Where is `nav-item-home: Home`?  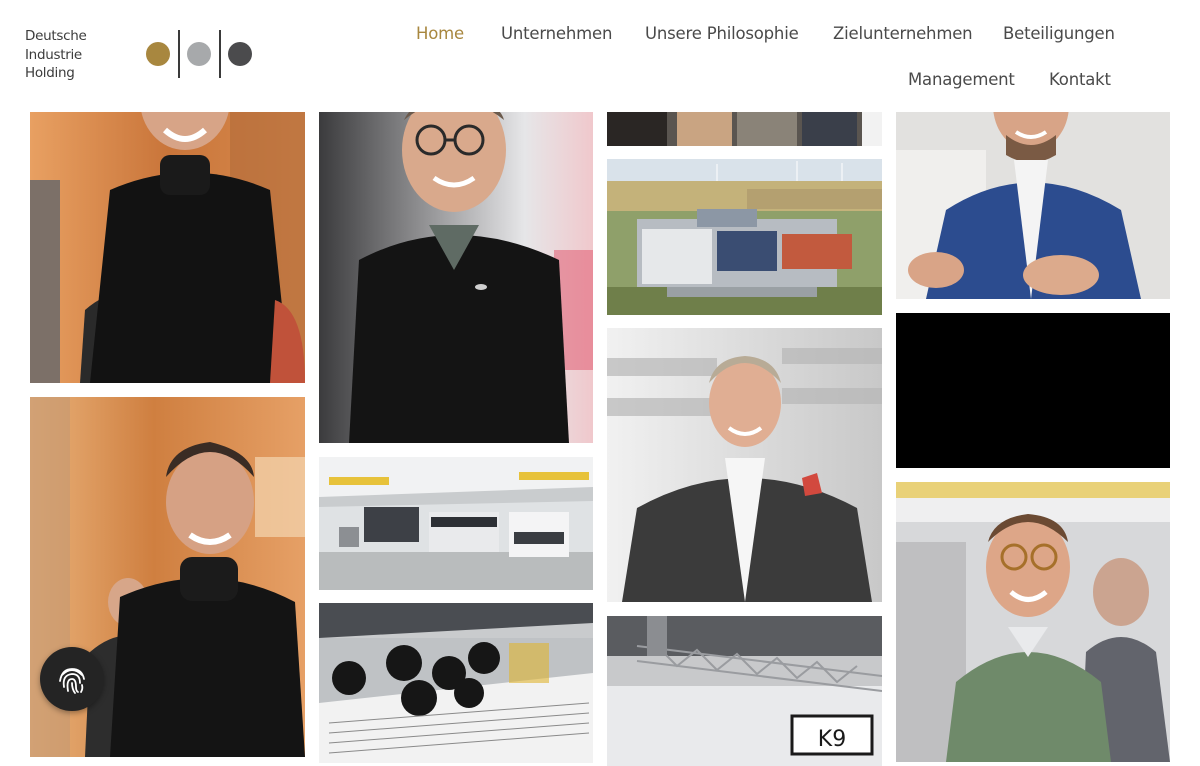 nav-item-home: Home is located at coordinates (440, 33).